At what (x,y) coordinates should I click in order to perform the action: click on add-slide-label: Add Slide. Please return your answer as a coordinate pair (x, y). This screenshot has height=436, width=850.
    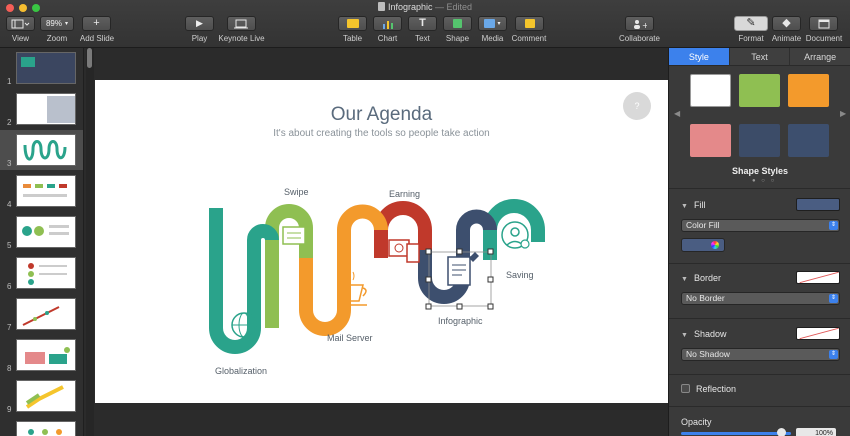
    Looking at the image, I should click on (97, 38).